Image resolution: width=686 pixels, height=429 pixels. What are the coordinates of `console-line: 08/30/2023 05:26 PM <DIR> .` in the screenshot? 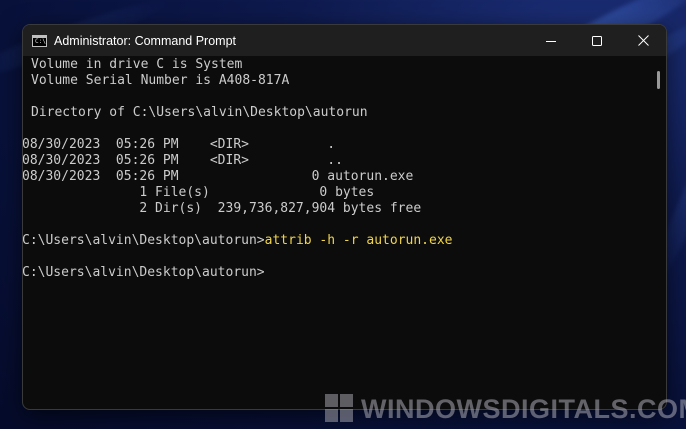 It's located at (179, 144).